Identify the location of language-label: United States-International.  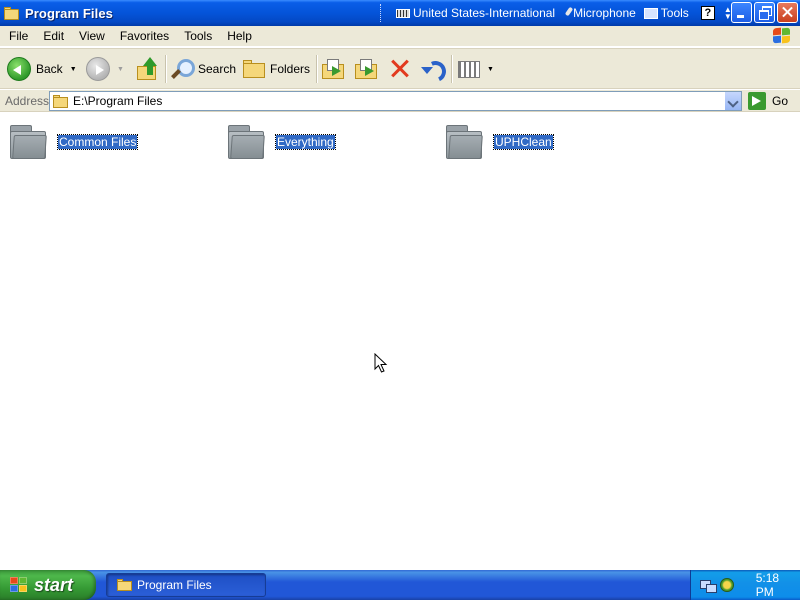
(484, 13).